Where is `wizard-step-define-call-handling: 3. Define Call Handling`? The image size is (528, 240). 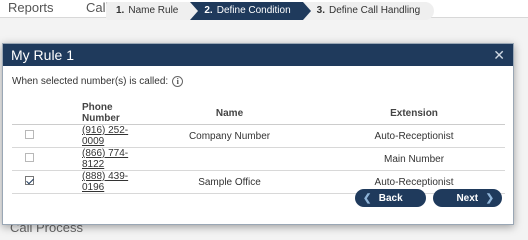 wizard-step-define-call-handling: 3. Define Call Handling is located at coordinates (368, 11).